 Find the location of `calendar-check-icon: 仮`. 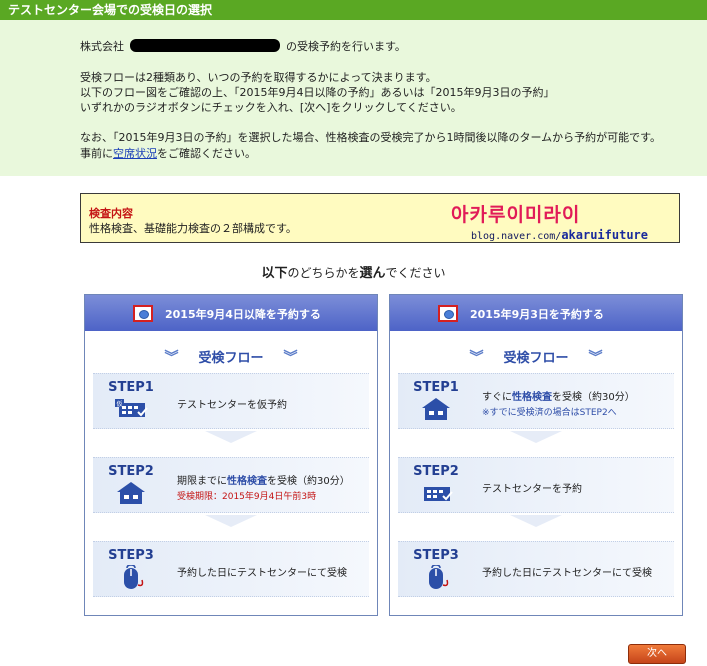

calendar-check-icon: 仮 is located at coordinates (131, 408).